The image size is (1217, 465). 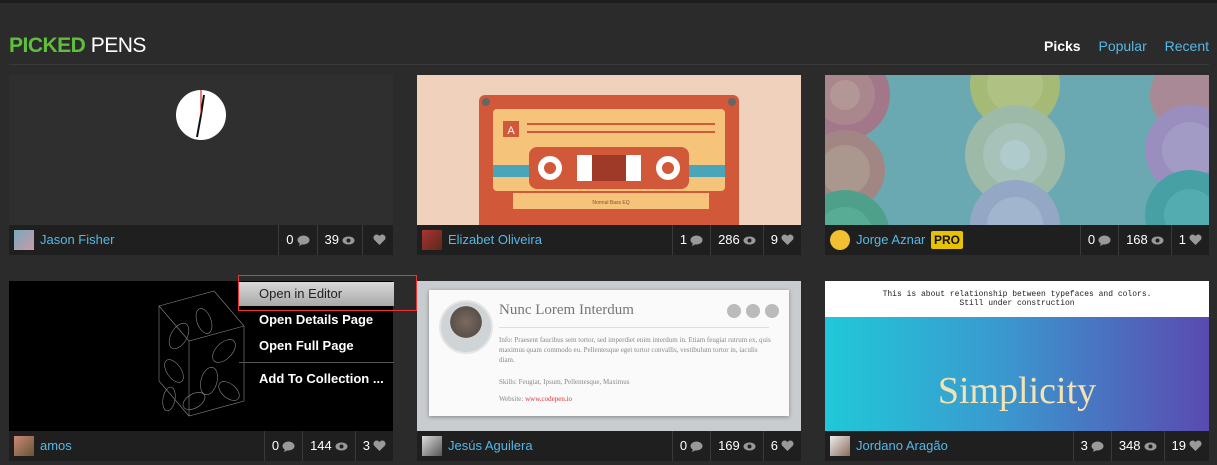 I want to click on gradient-banner: Simplicity, so click(x=1017, y=374).